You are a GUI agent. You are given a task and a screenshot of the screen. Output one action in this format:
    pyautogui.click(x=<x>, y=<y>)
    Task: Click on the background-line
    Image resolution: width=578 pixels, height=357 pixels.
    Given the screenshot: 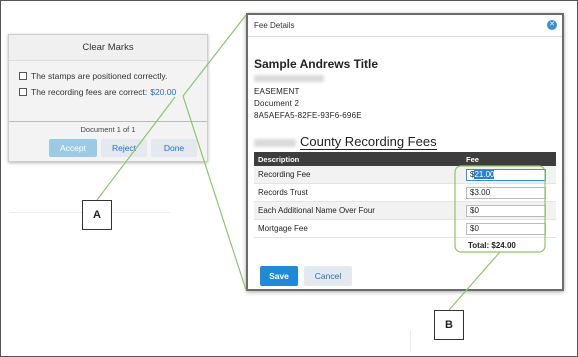 What is the action you would take?
    pyautogui.click(x=410, y=341)
    